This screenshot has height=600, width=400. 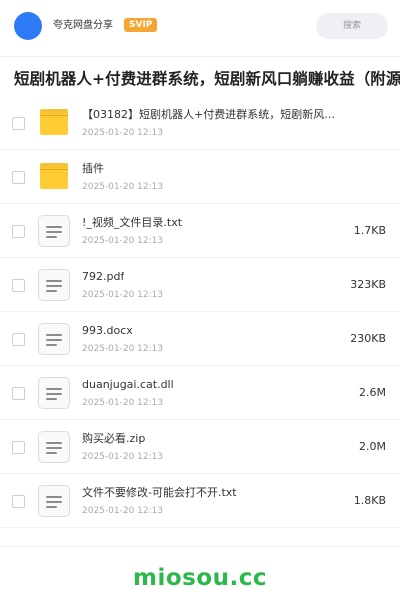 I want to click on file-name: !_视频_文件目录.txt, so click(x=132, y=223).